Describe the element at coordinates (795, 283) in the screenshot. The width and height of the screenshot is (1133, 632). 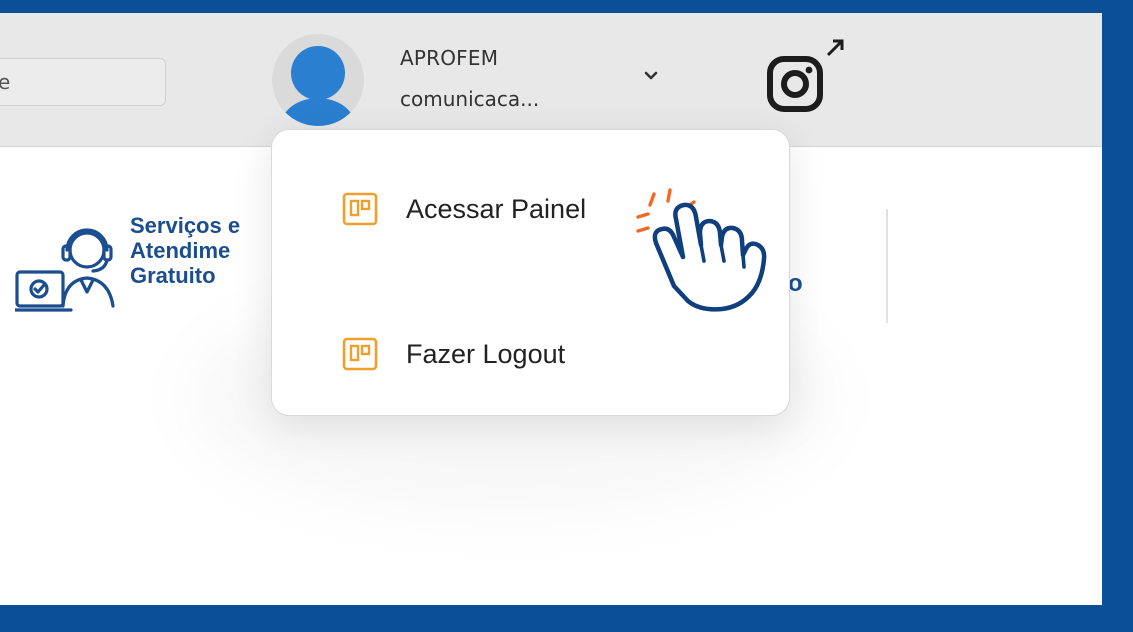
I see `nav-text-fragment: o` at that location.